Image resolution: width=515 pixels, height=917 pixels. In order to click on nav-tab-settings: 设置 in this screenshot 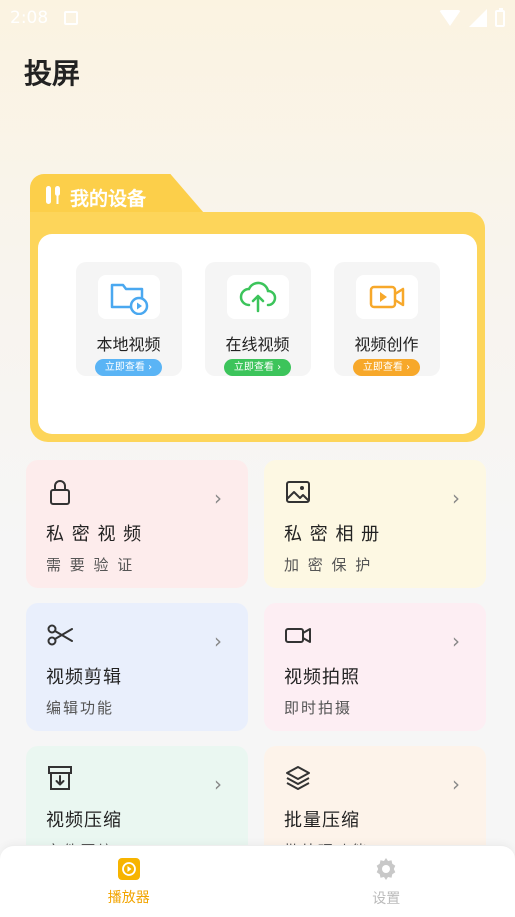, I will do `click(386, 882)`.